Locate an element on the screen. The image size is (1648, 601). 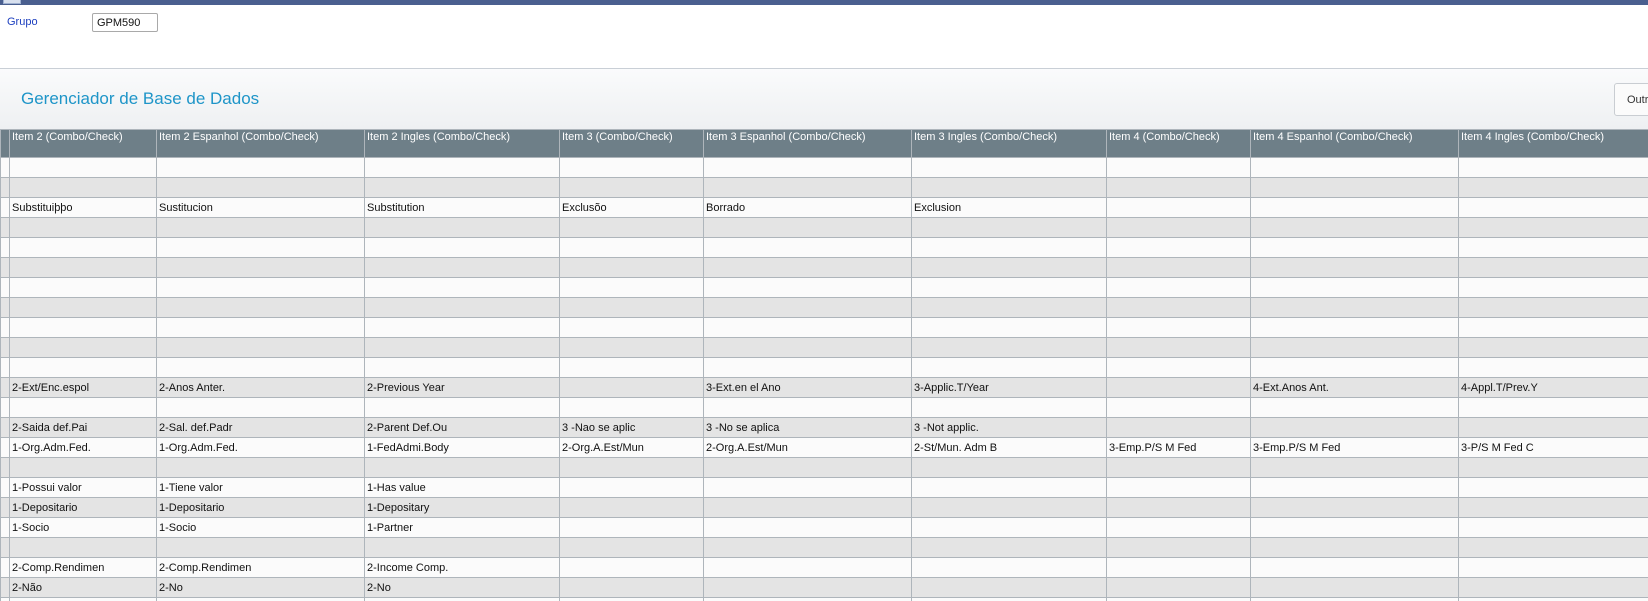
table-cell: 3-Emp.P/S M Fed is located at coordinates (1354, 447).